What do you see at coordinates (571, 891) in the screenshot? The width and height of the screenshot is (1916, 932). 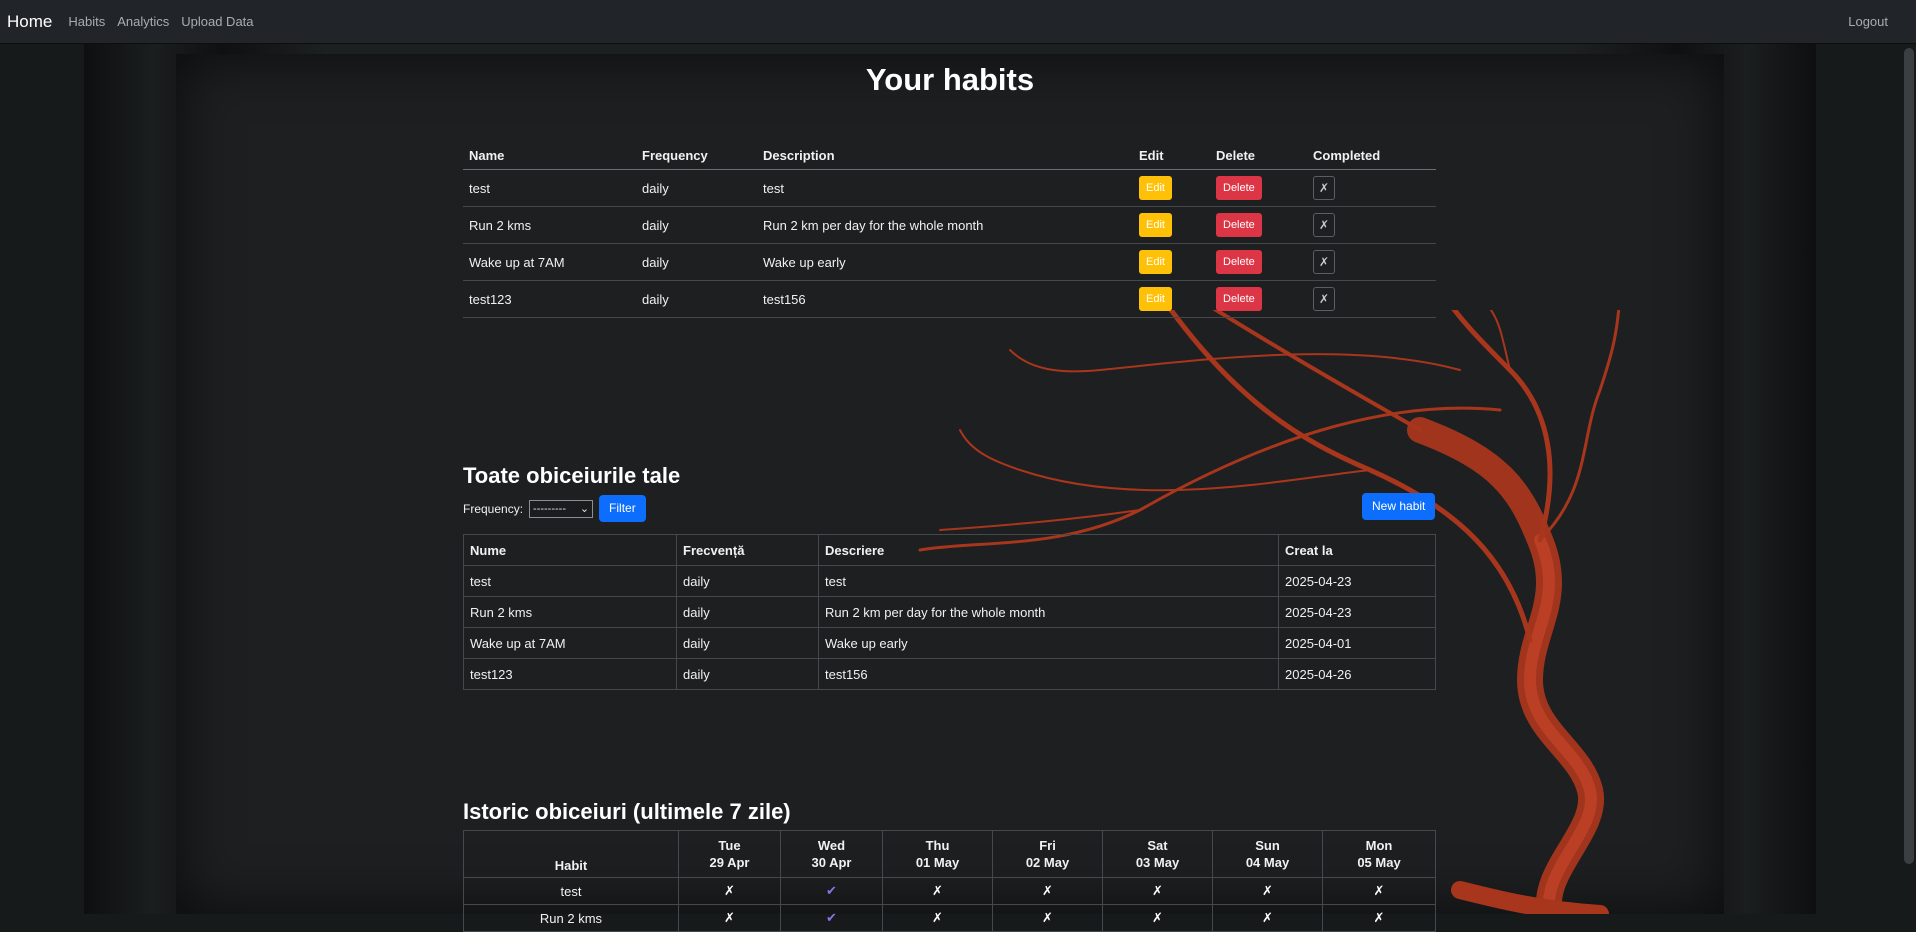 I see `history-habit-name: test` at bounding box center [571, 891].